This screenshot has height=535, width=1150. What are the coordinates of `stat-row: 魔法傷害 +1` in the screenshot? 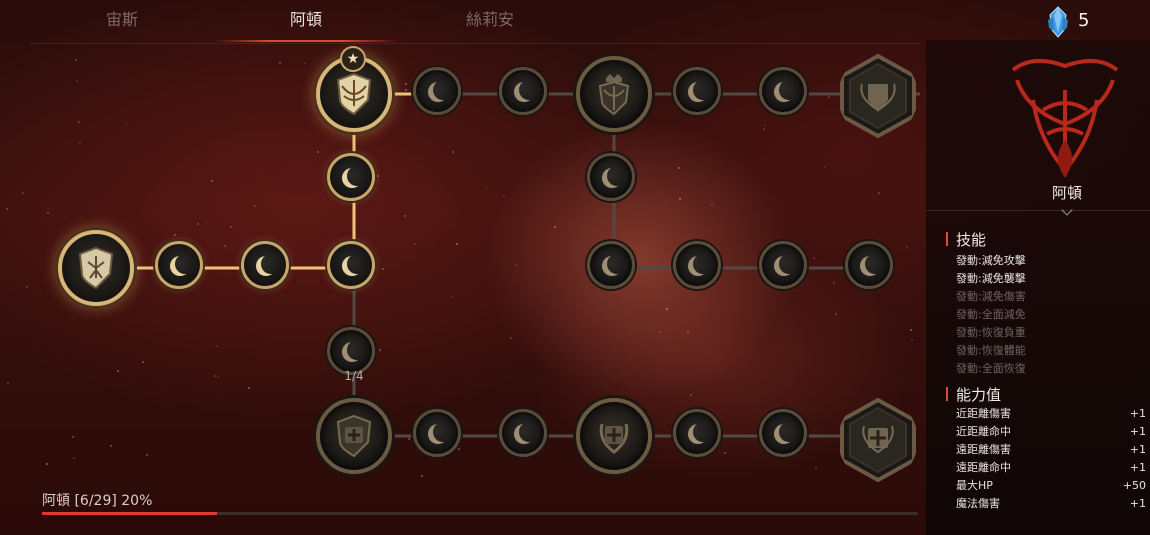 It's located at (1051, 504).